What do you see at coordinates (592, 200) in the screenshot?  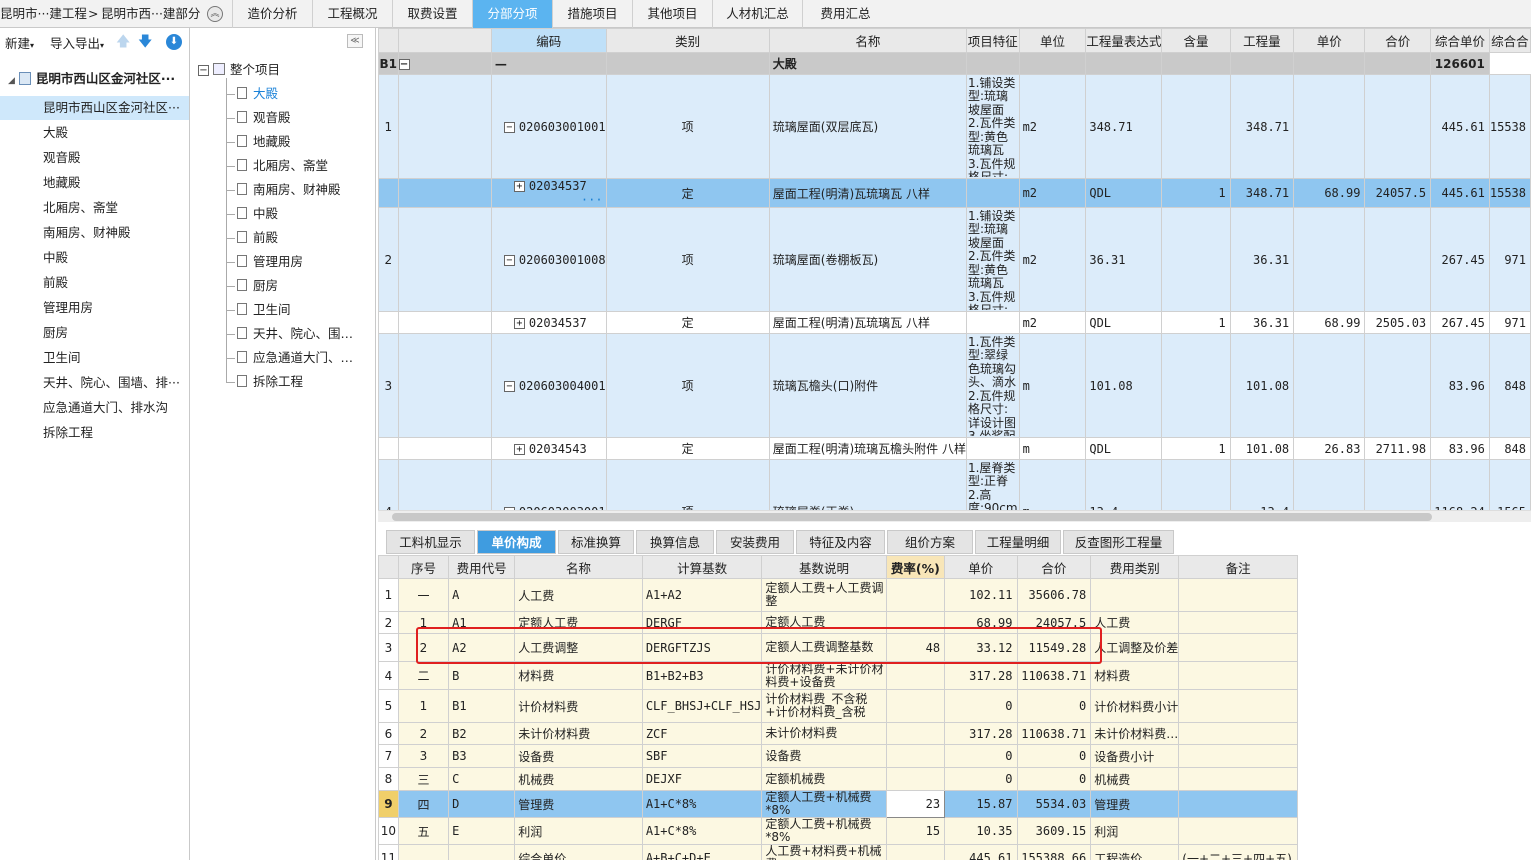 I see `more-options-icon: ···` at bounding box center [592, 200].